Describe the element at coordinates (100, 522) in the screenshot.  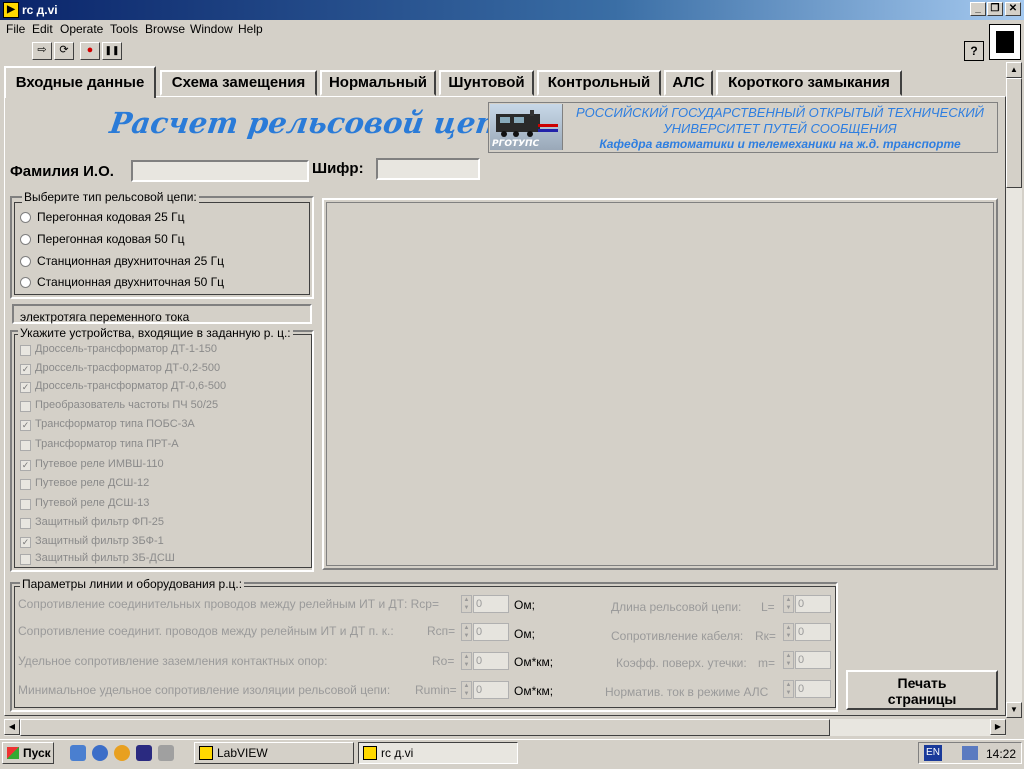
I see `device-label: Защитный фильтр ФП-25` at that location.